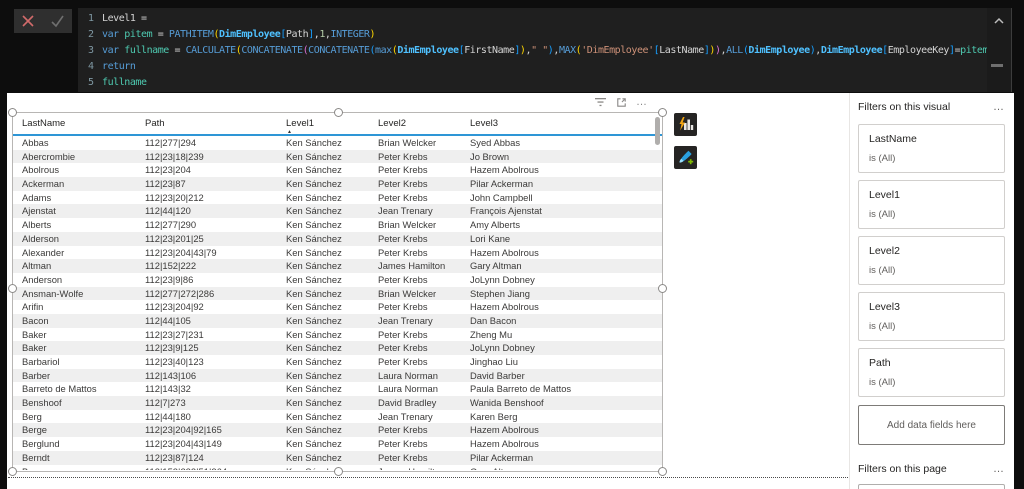  What do you see at coordinates (931, 316) in the screenshot?
I see `filter-card-level3: Level3 is (All)` at bounding box center [931, 316].